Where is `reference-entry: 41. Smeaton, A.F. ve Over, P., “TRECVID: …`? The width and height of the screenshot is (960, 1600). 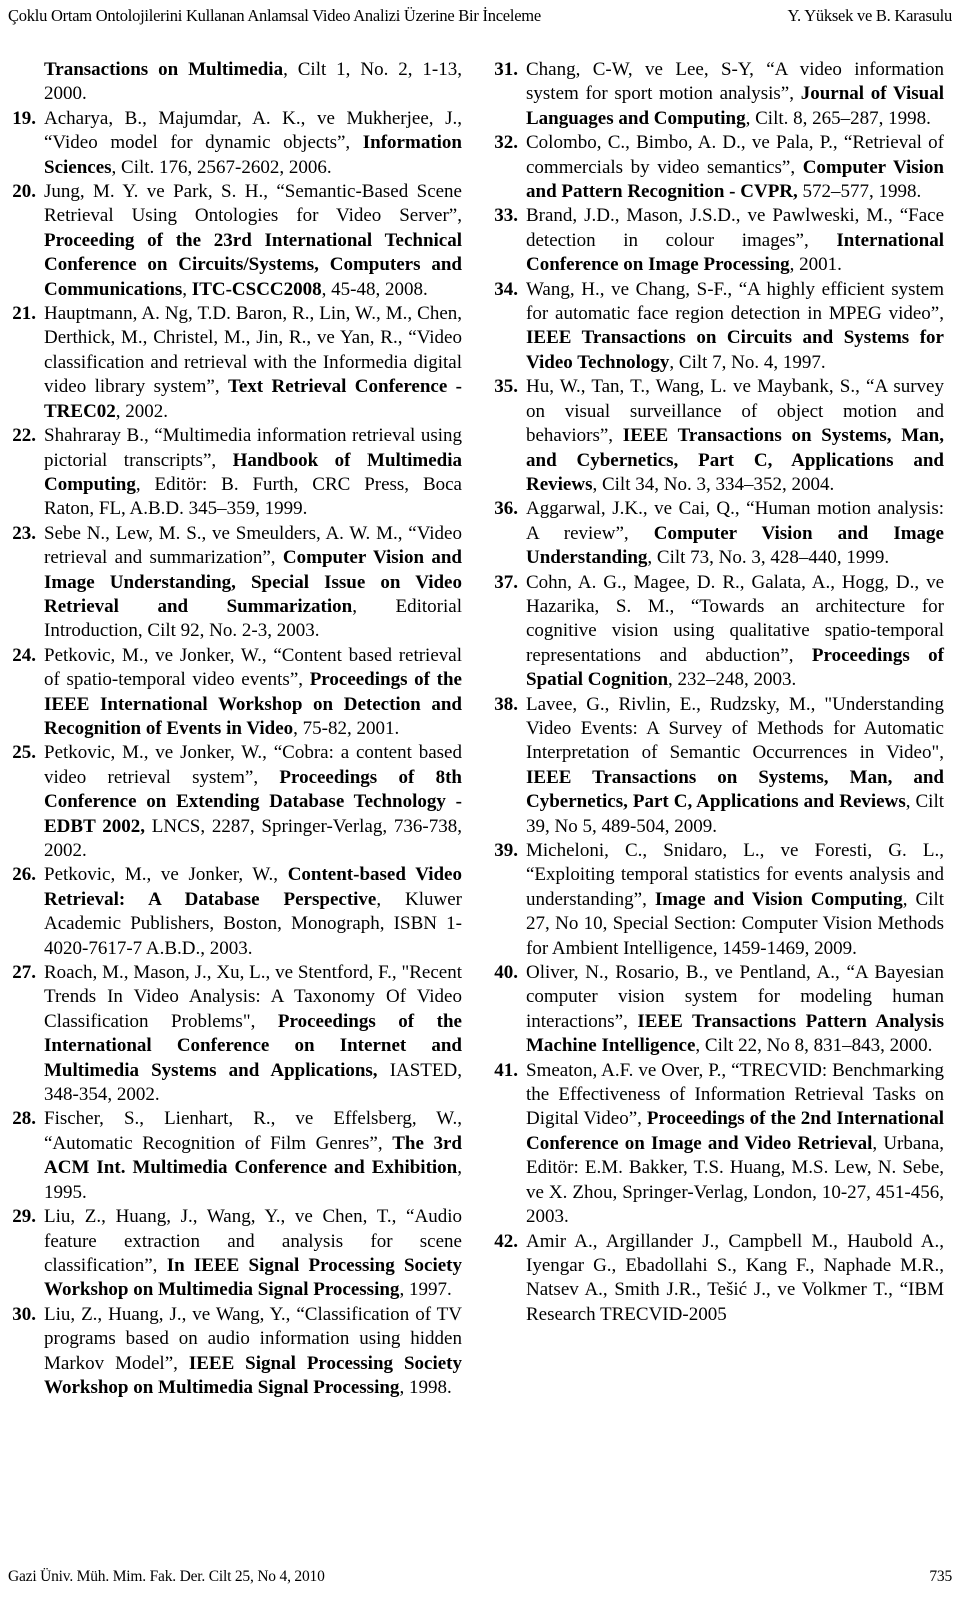 reference-entry: 41. Smeaton, A.F. ve Over, P., “TRECVID: … is located at coordinates (717, 1144).